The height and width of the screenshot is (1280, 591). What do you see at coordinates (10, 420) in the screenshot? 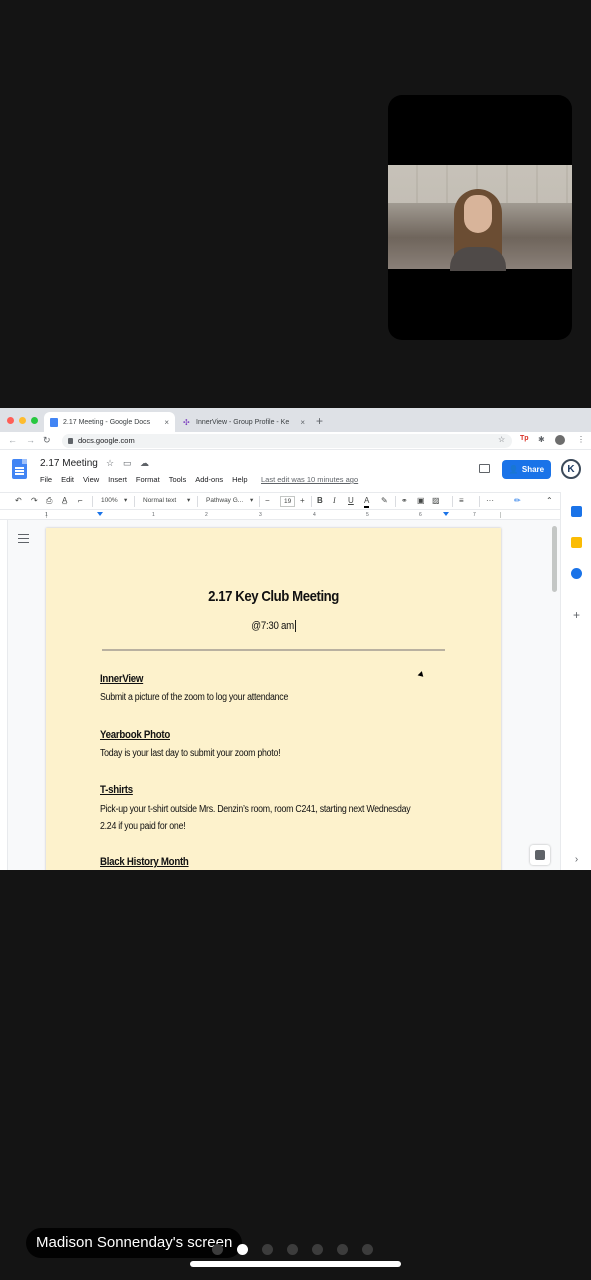
I see `window-close-icon` at bounding box center [10, 420].